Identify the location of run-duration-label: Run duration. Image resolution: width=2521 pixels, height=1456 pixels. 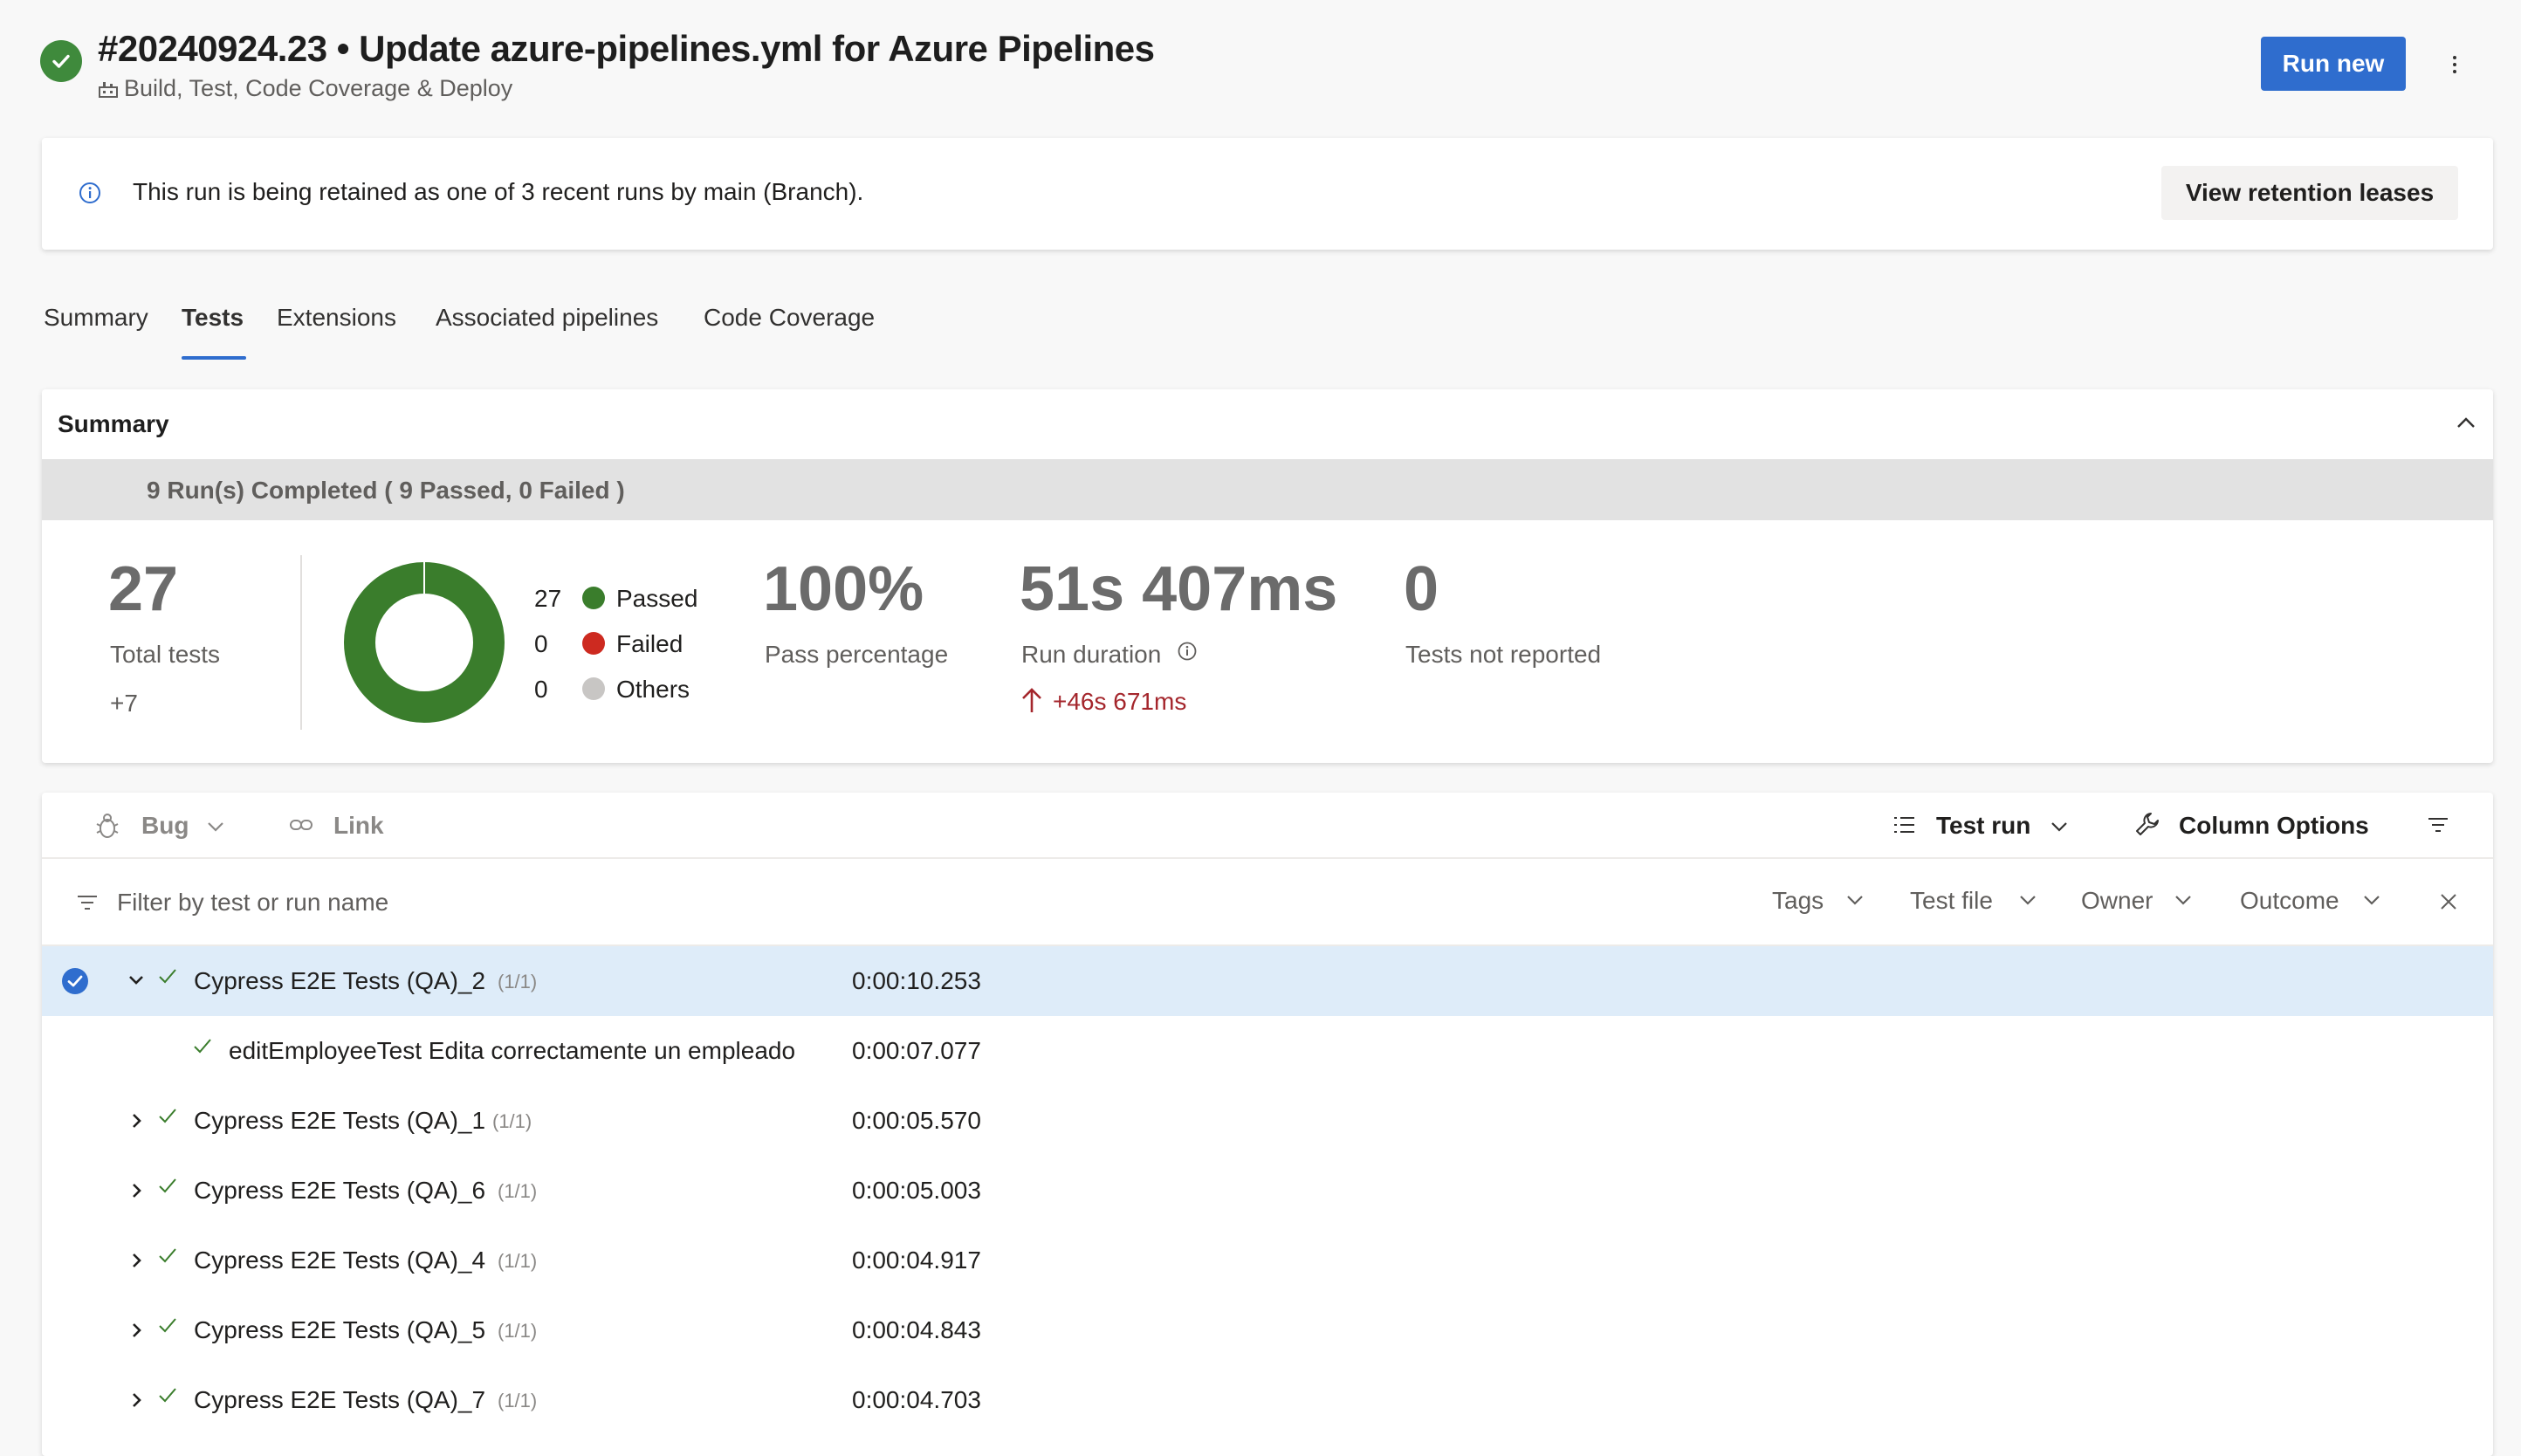
(1091, 654).